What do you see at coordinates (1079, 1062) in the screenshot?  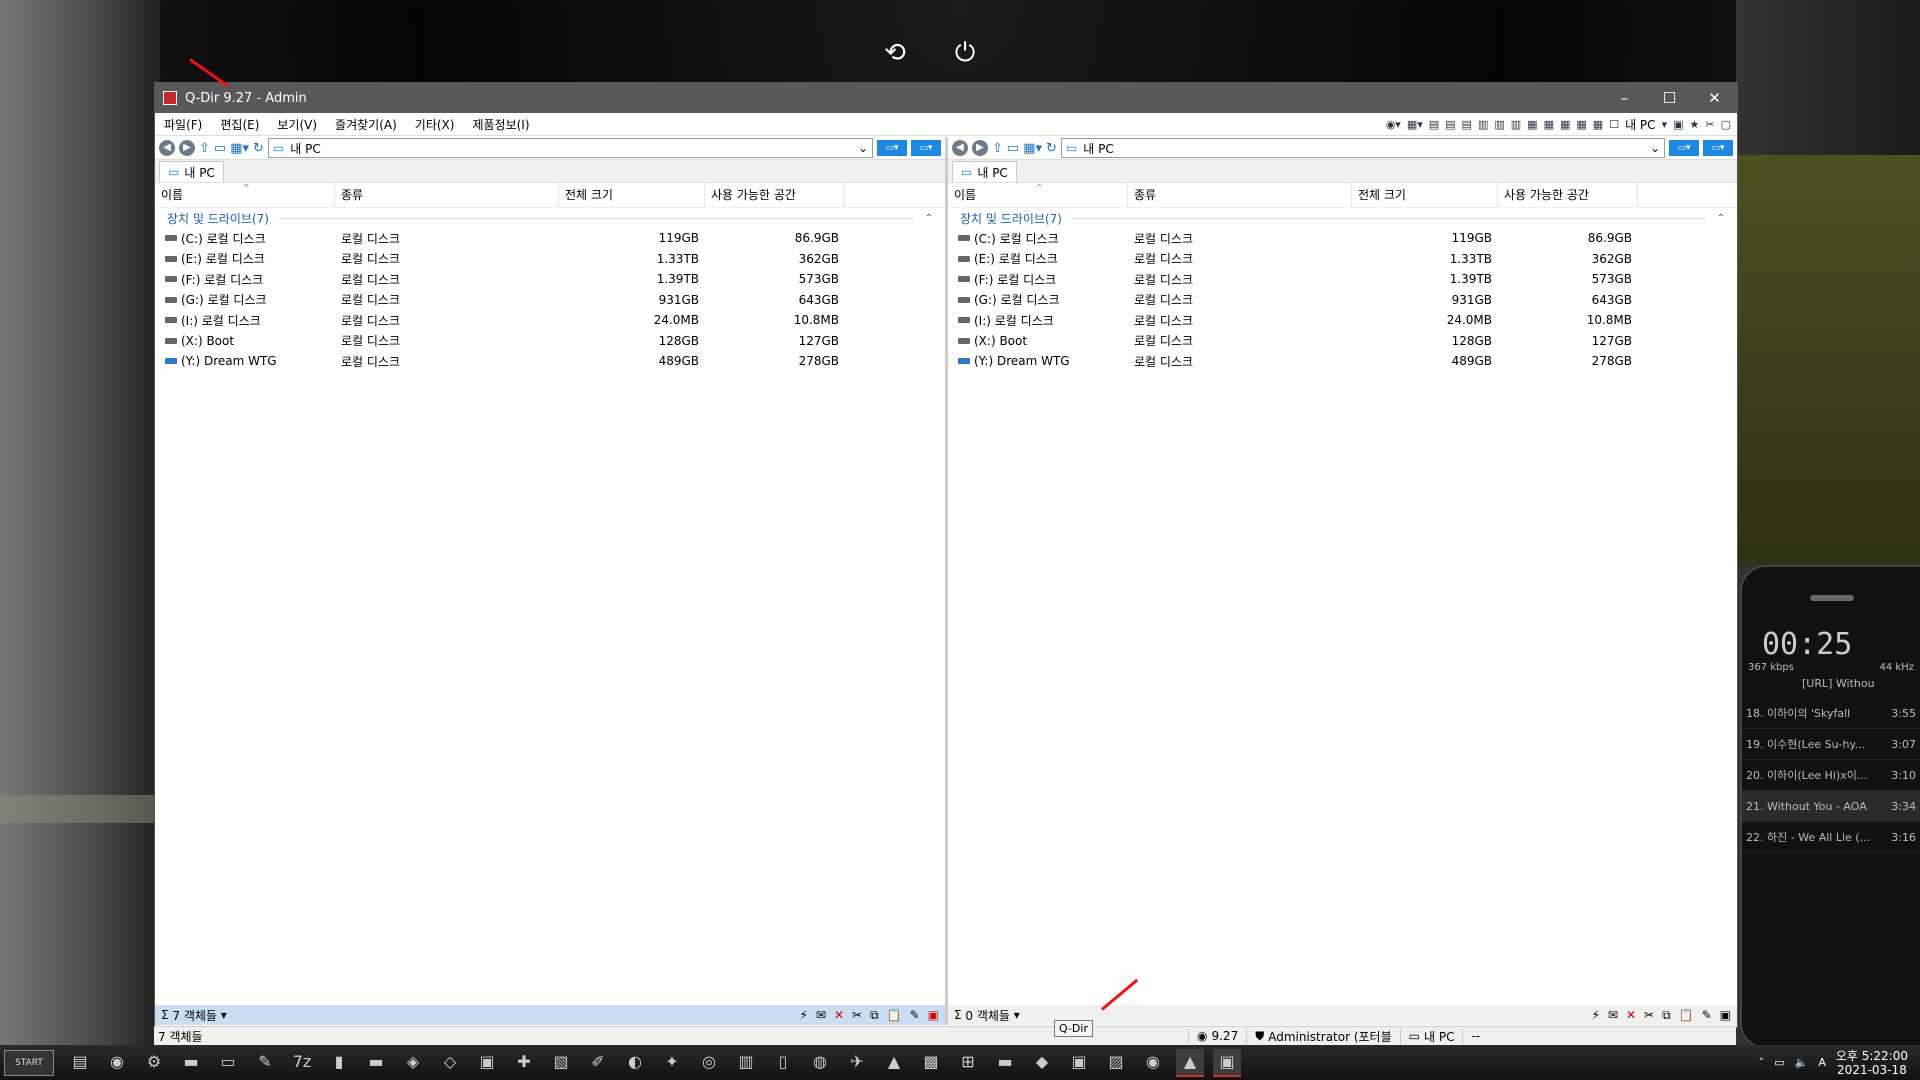 I see `qdir-taskbar-icon: ▣` at bounding box center [1079, 1062].